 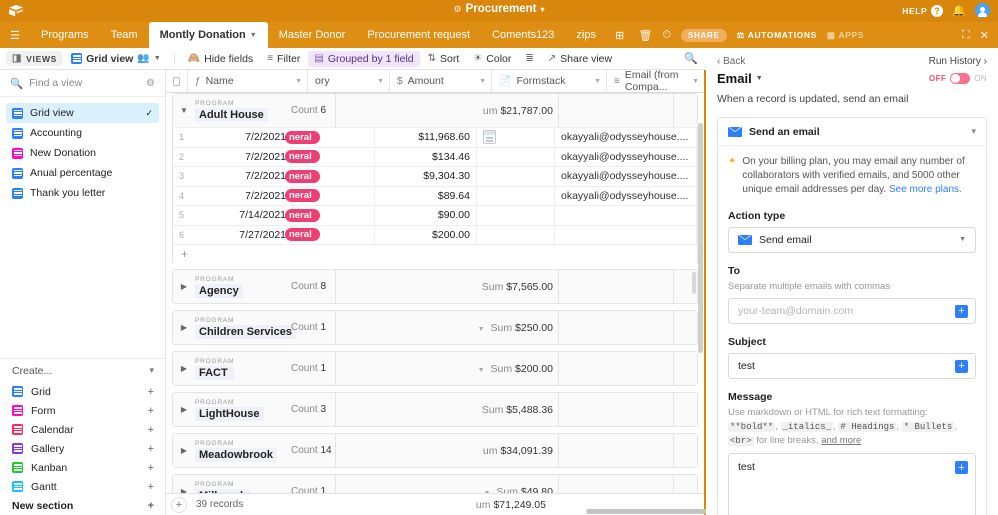 What do you see at coordinates (959, 10) in the screenshot?
I see `bell-icon: 🔔` at bounding box center [959, 10].